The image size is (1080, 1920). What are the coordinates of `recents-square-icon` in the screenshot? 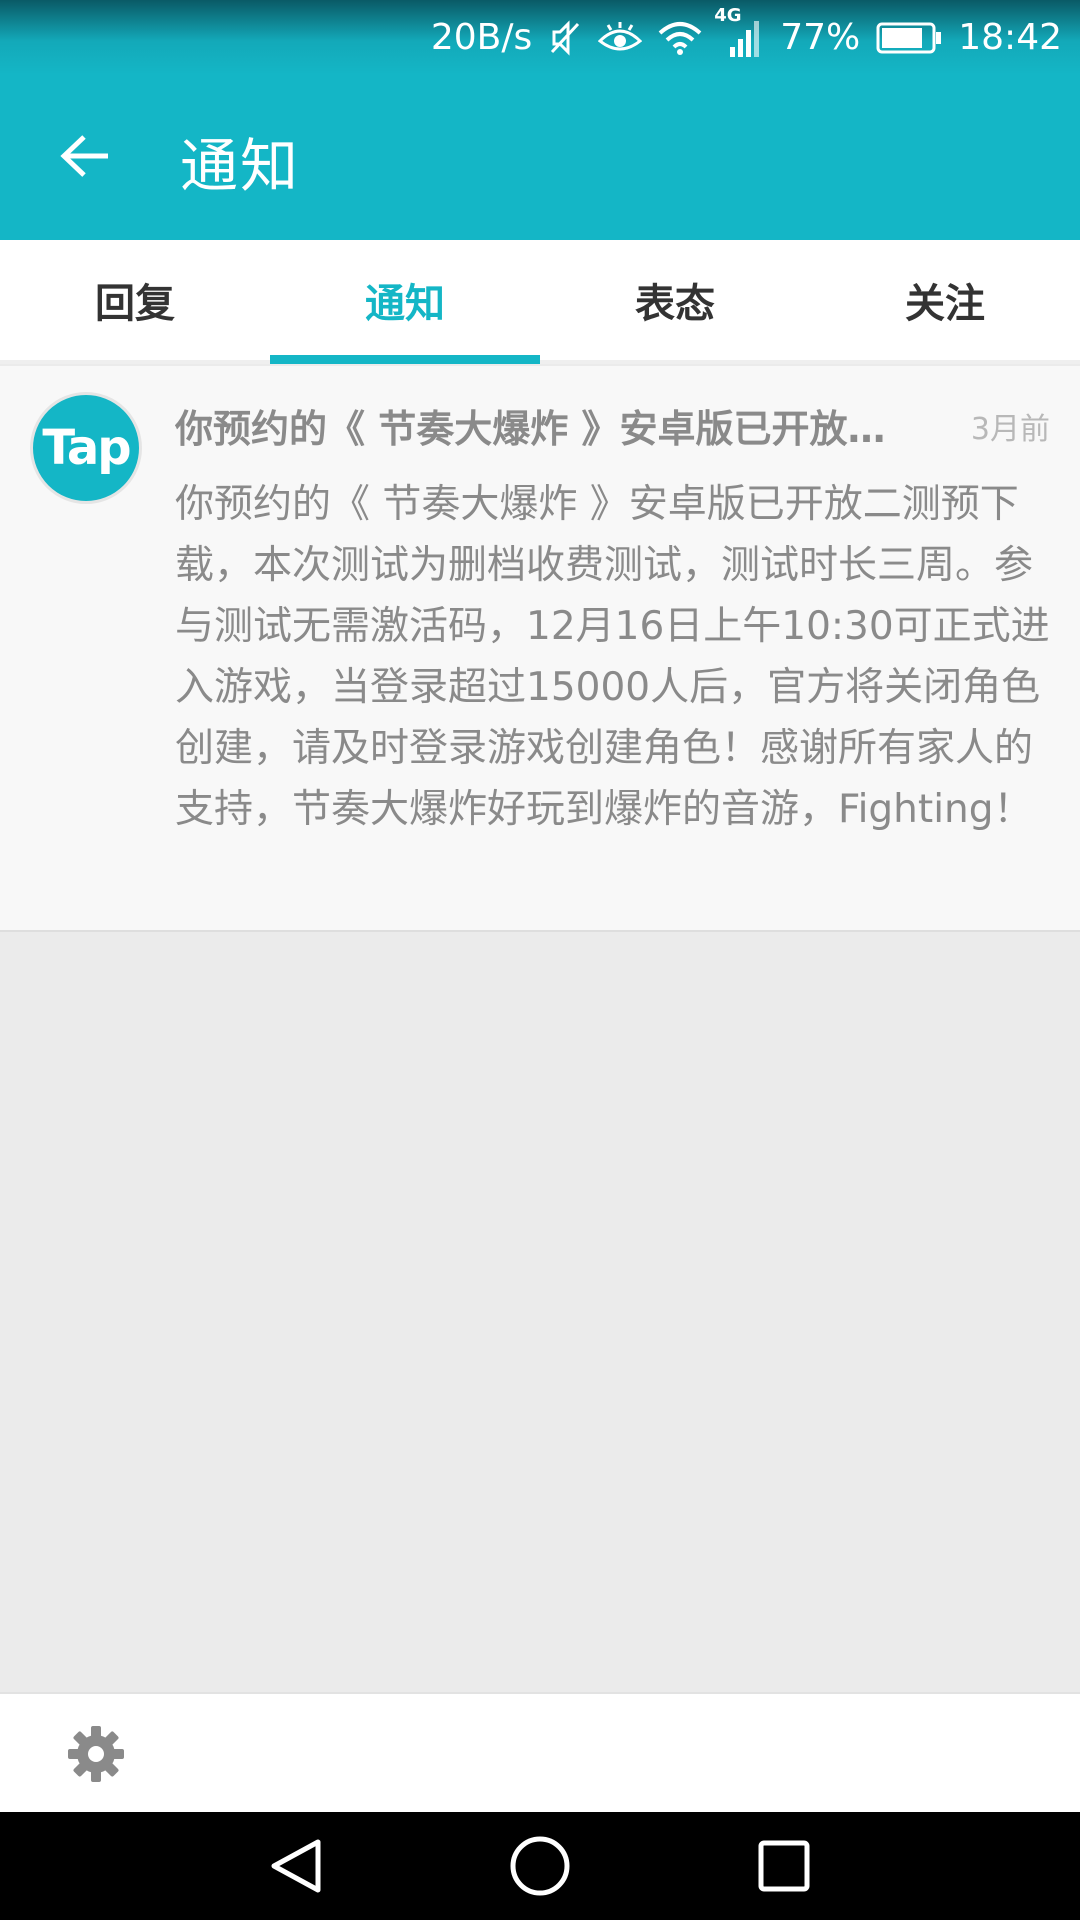 It's located at (784, 1866).